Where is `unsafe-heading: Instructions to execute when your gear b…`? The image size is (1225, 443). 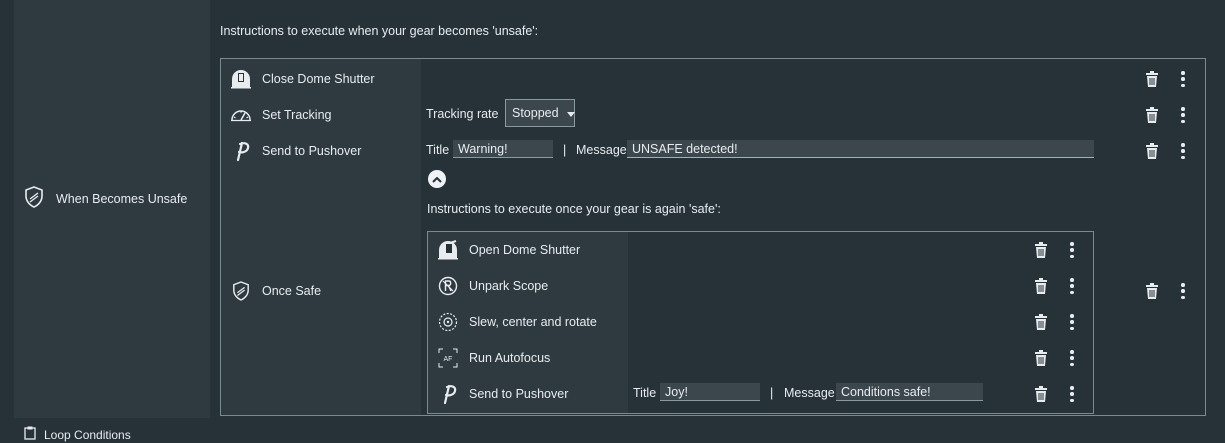
unsafe-heading: Instructions to execute when your gear b… is located at coordinates (379, 31).